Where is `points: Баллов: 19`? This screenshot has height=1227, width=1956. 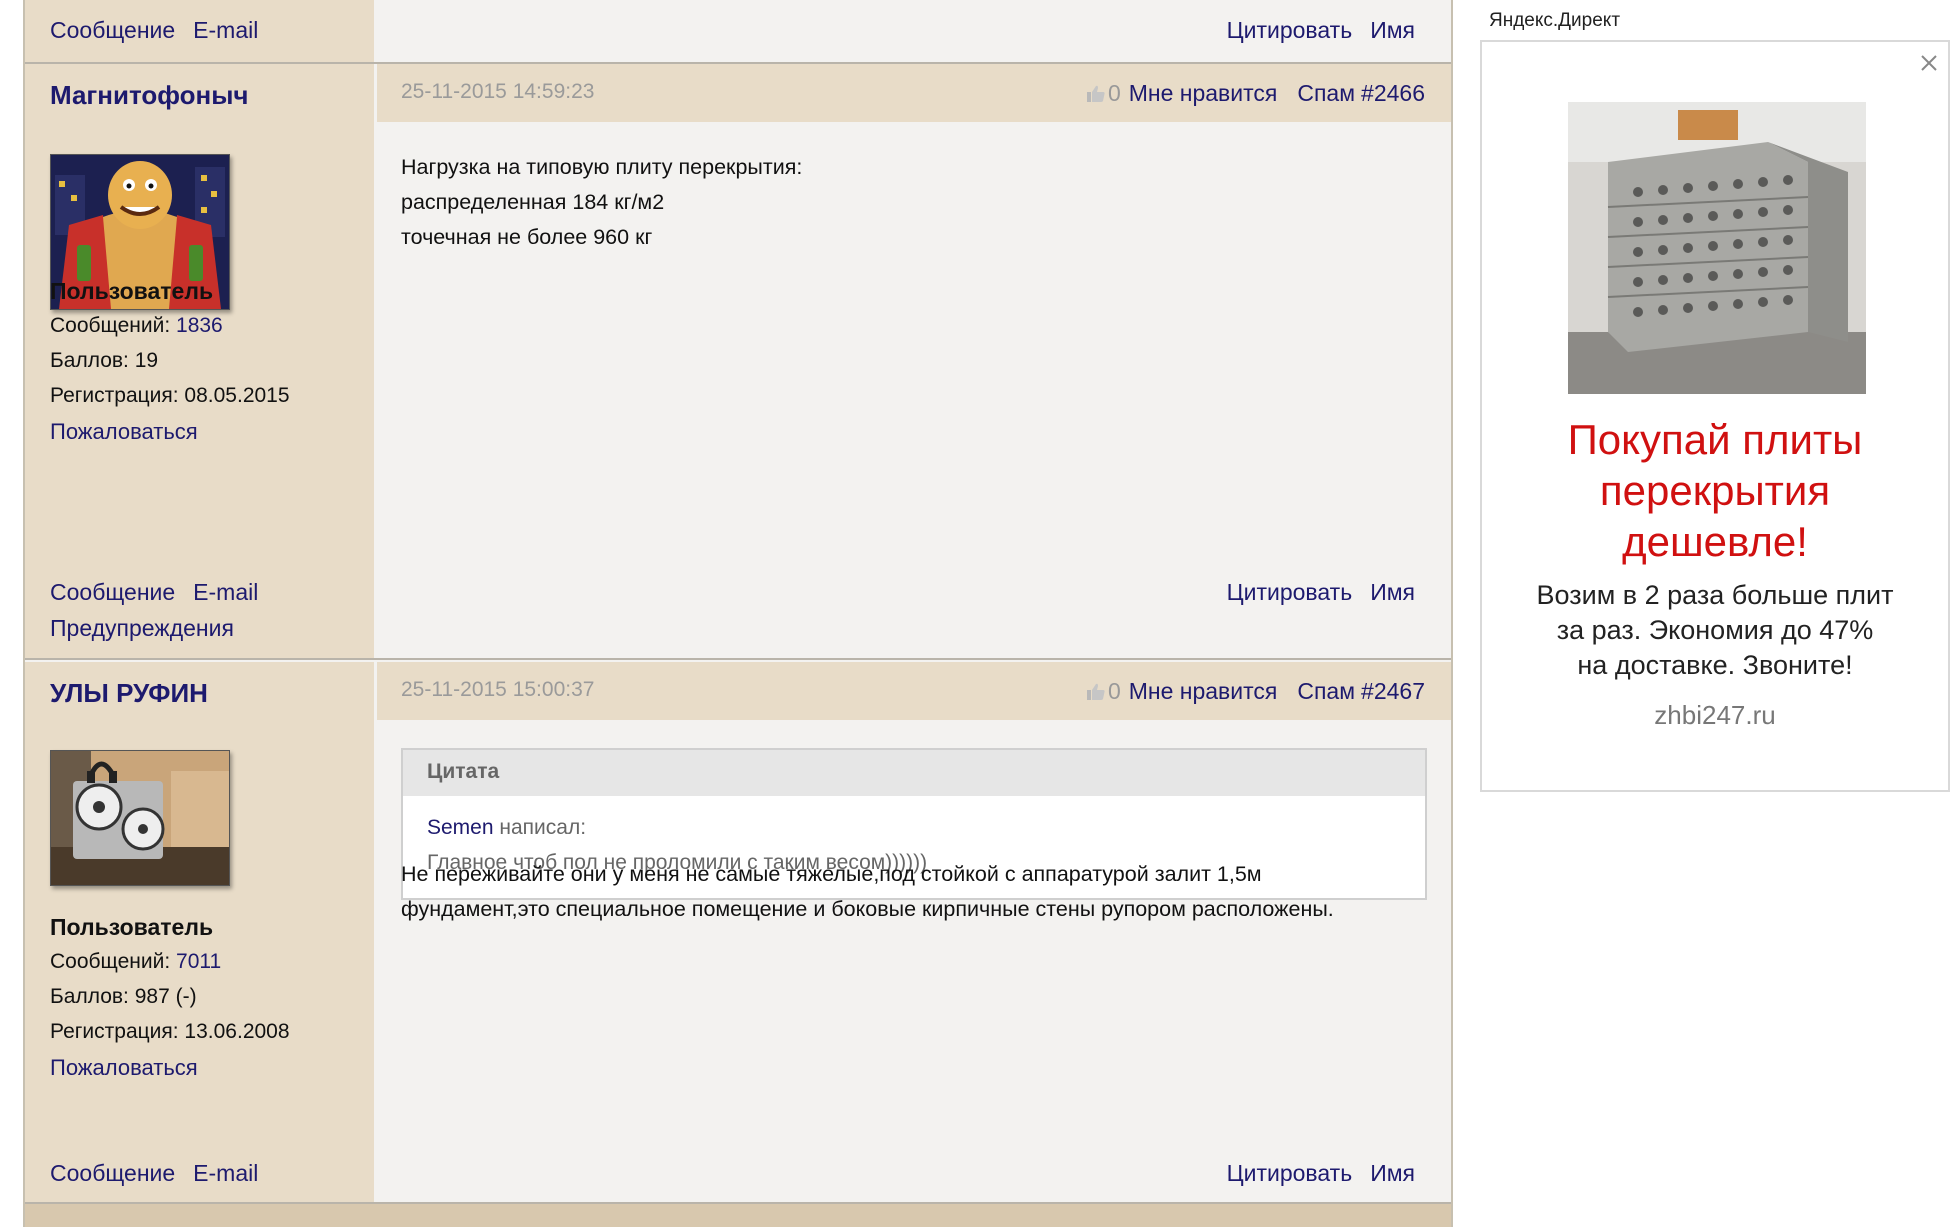 points: Баллов: 19 is located at coordinates (104, 360).